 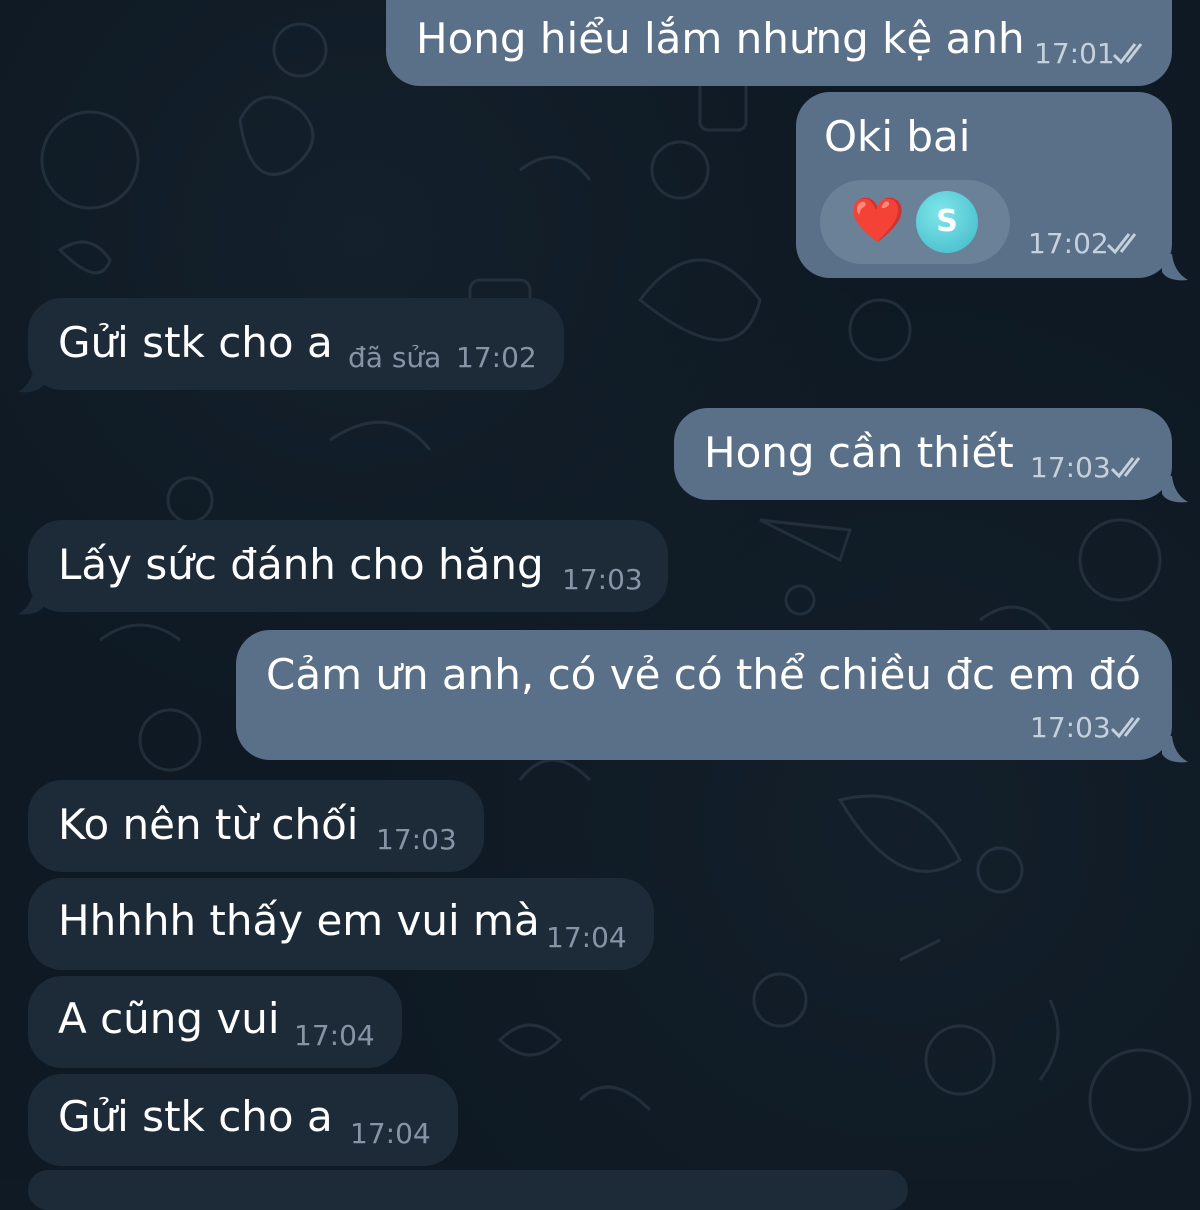 I want to click on message-text: Oki bai, so click(x=897, y=136).